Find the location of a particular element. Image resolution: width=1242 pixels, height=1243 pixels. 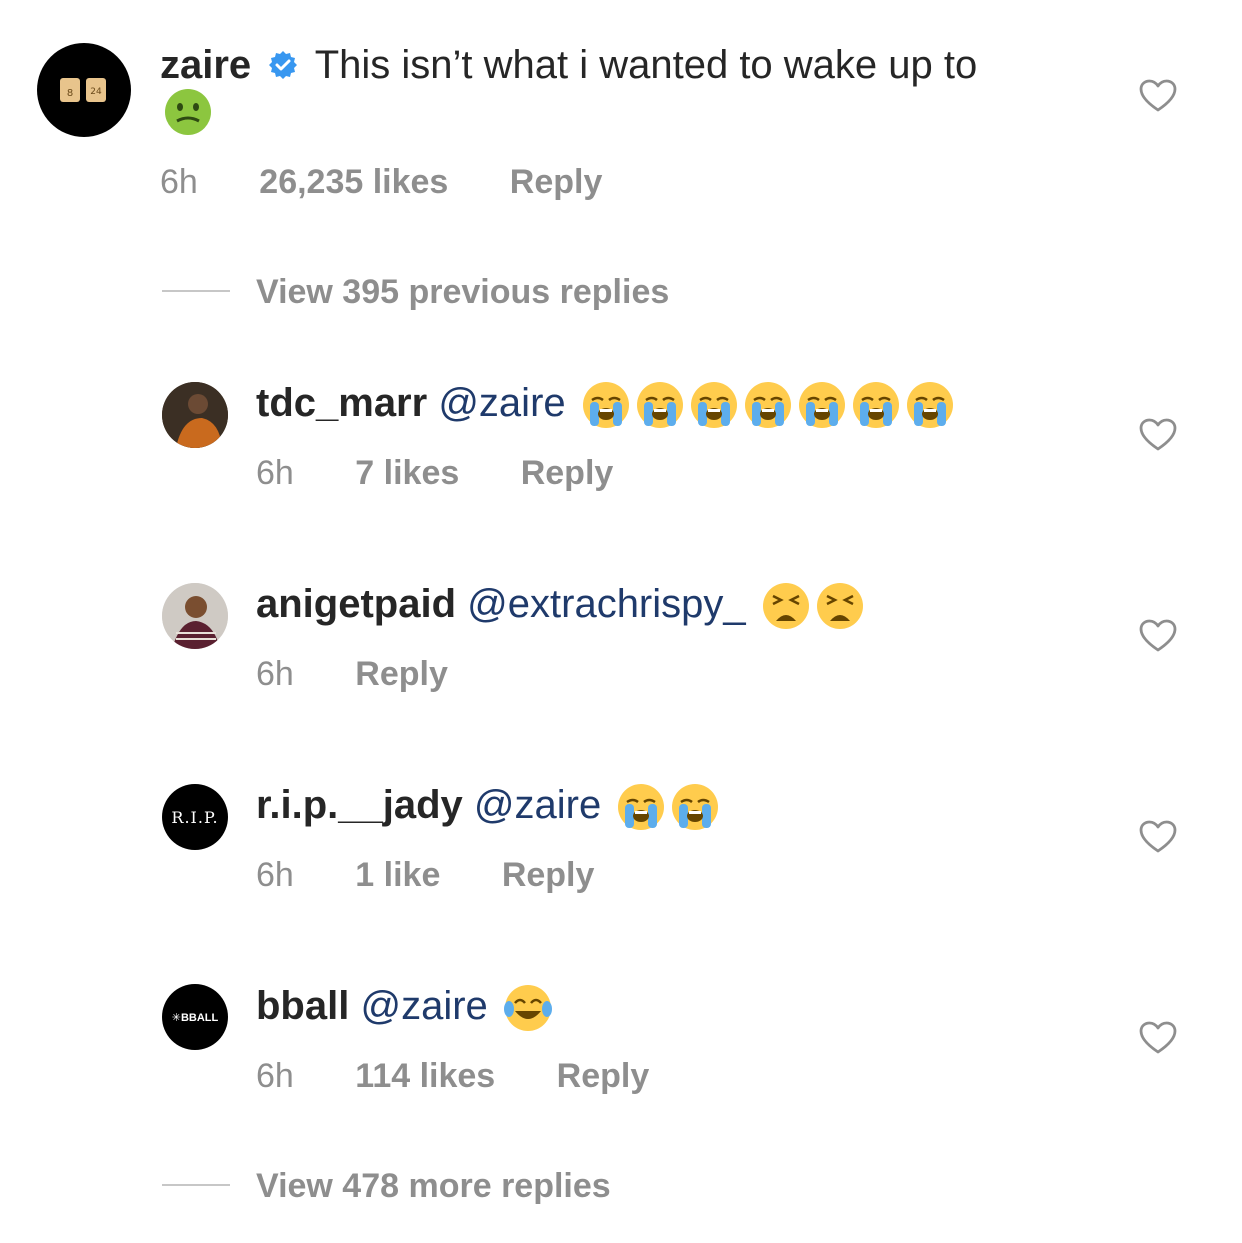

view-more-replies-button: View 478 more replies is located at coordinates (433, 1186).